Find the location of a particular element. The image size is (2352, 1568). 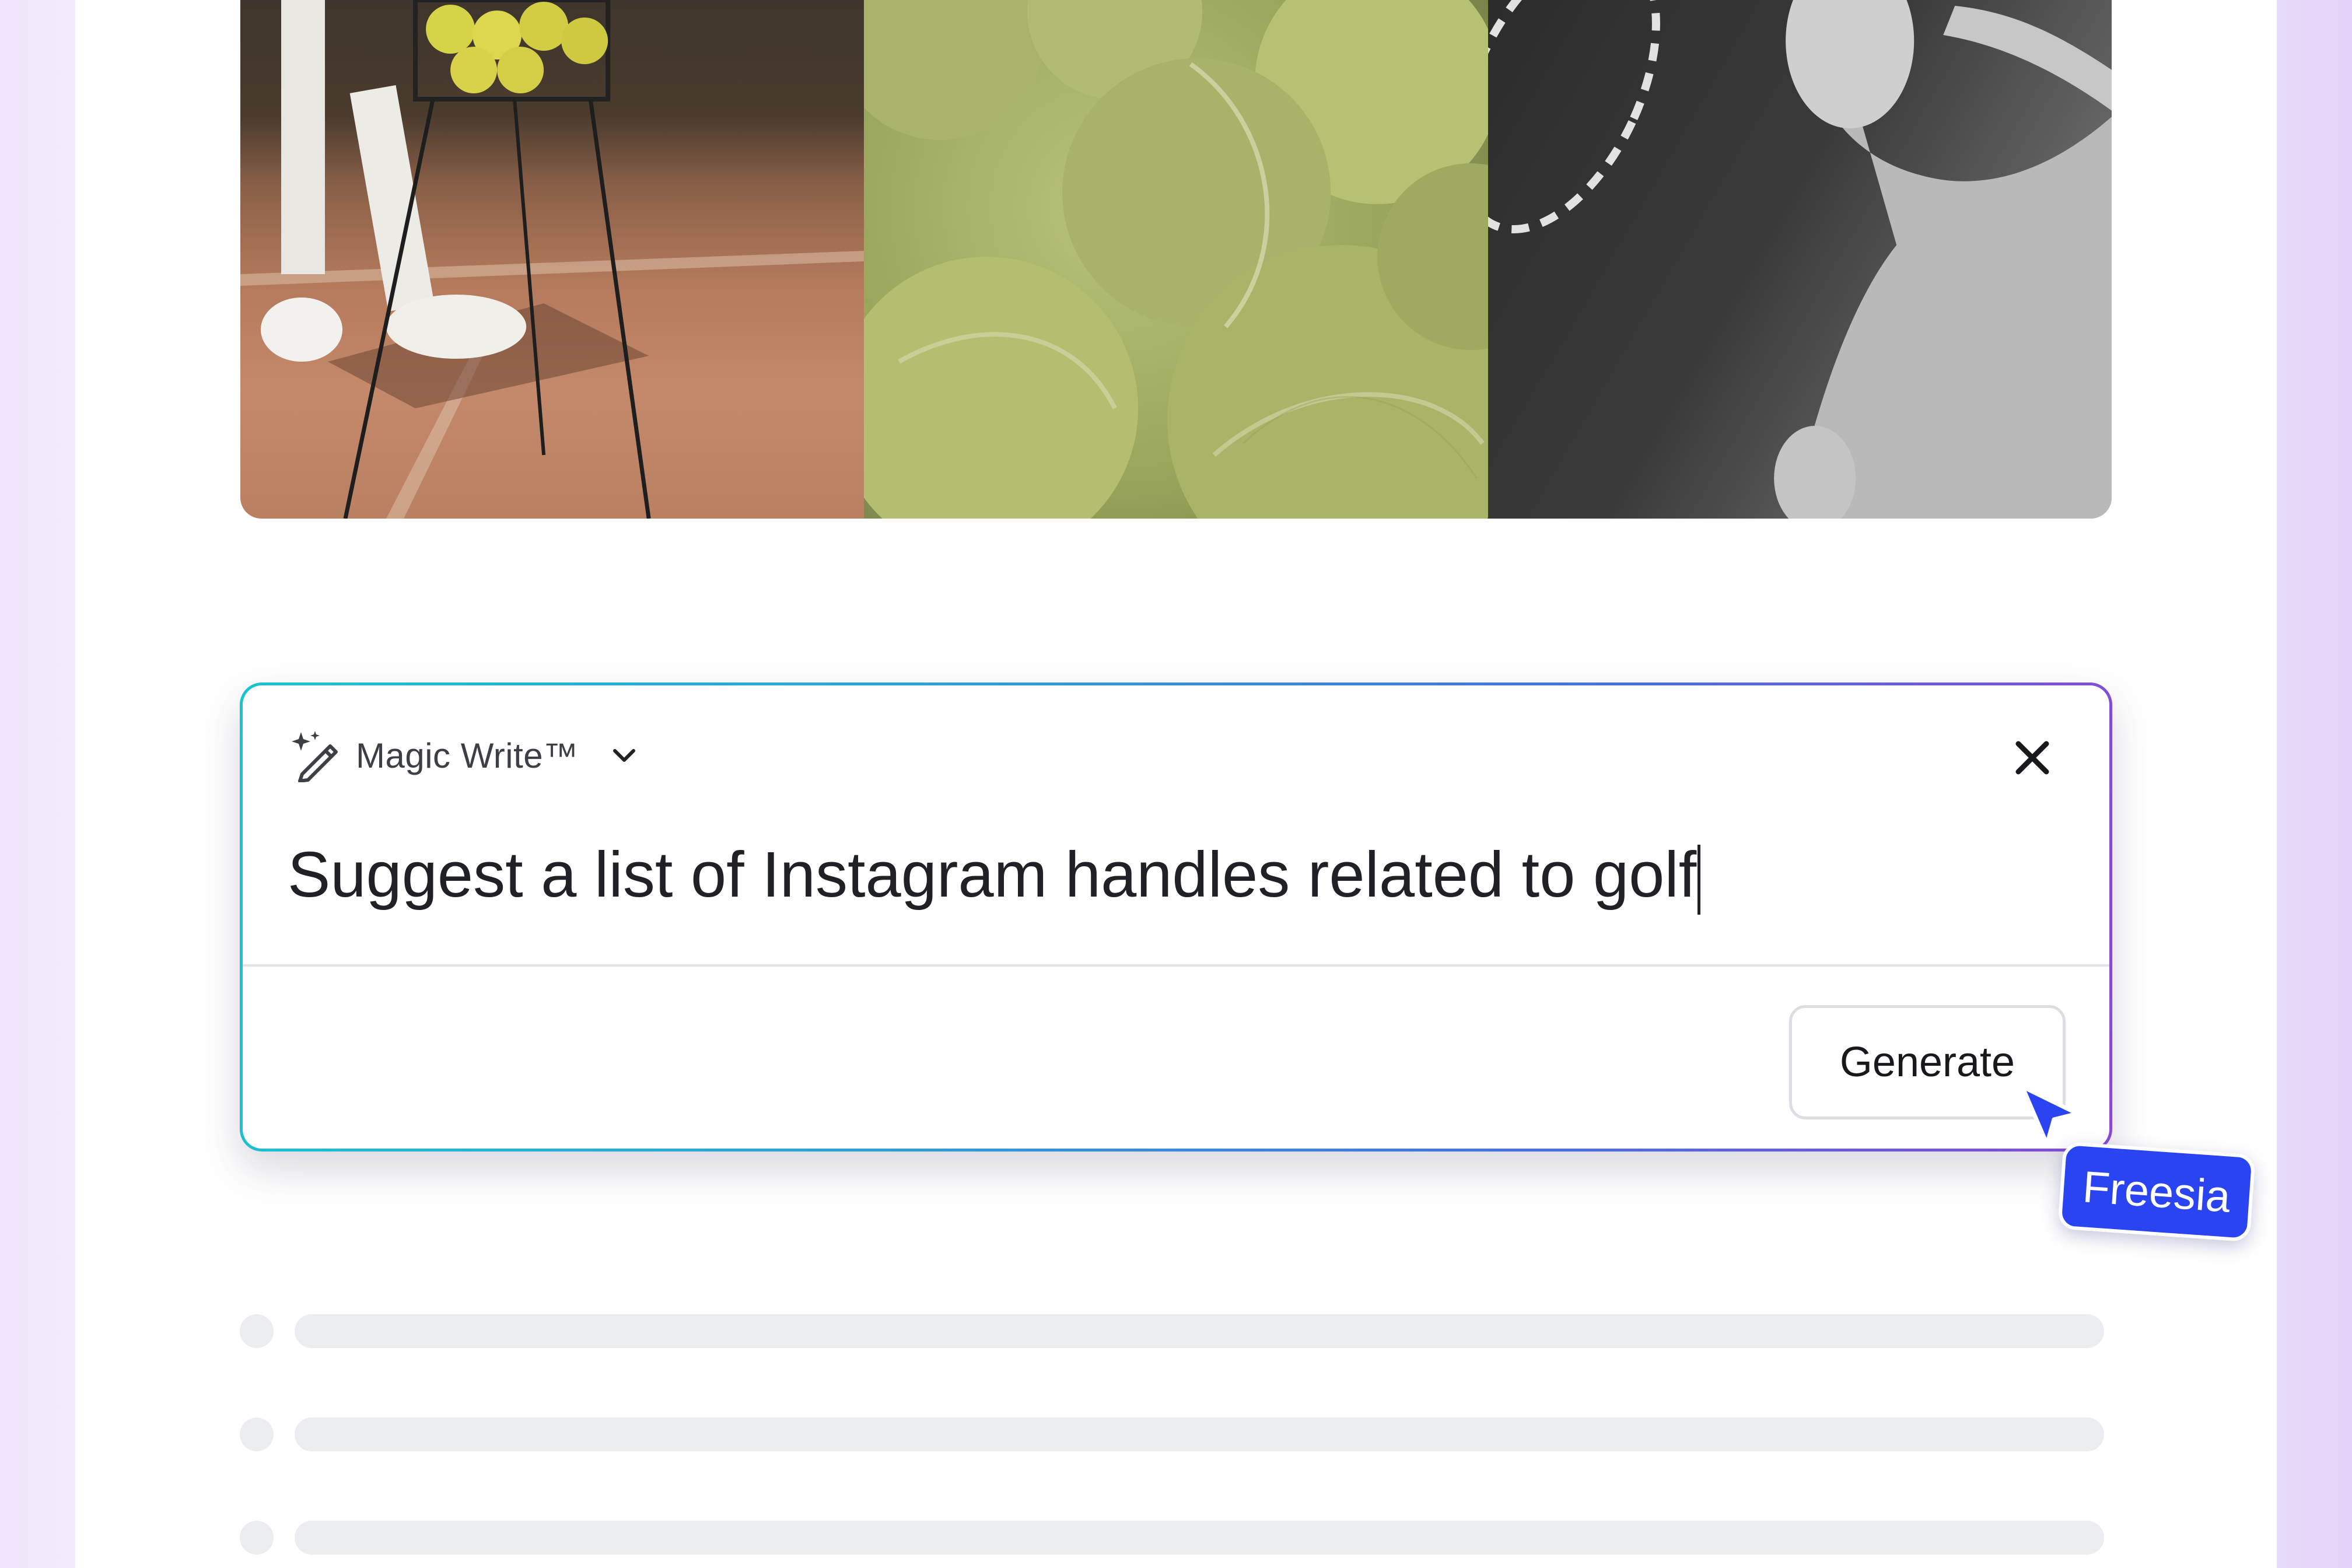

magic-write-title: Magic Write™ is located at coordinates (467, 755).